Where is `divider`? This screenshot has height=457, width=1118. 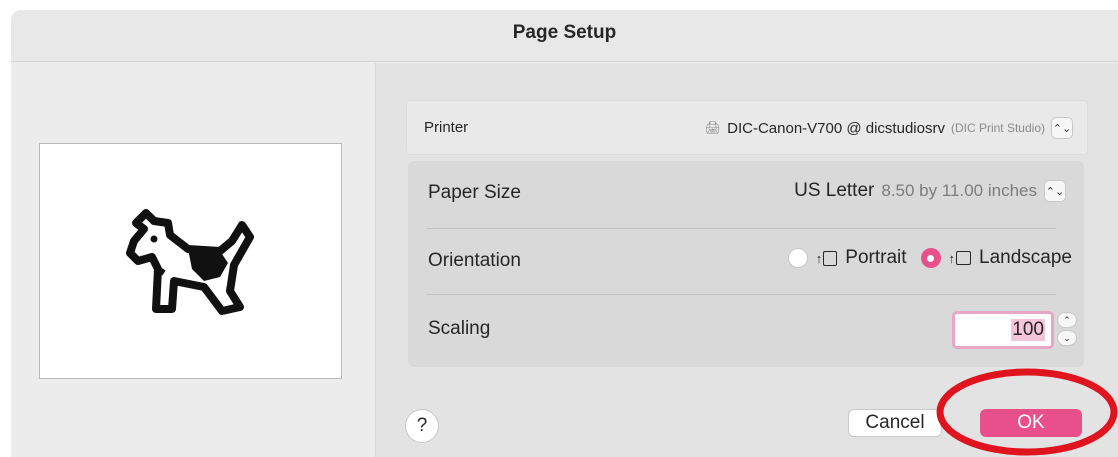 divider is located at coordinates (741, 294).